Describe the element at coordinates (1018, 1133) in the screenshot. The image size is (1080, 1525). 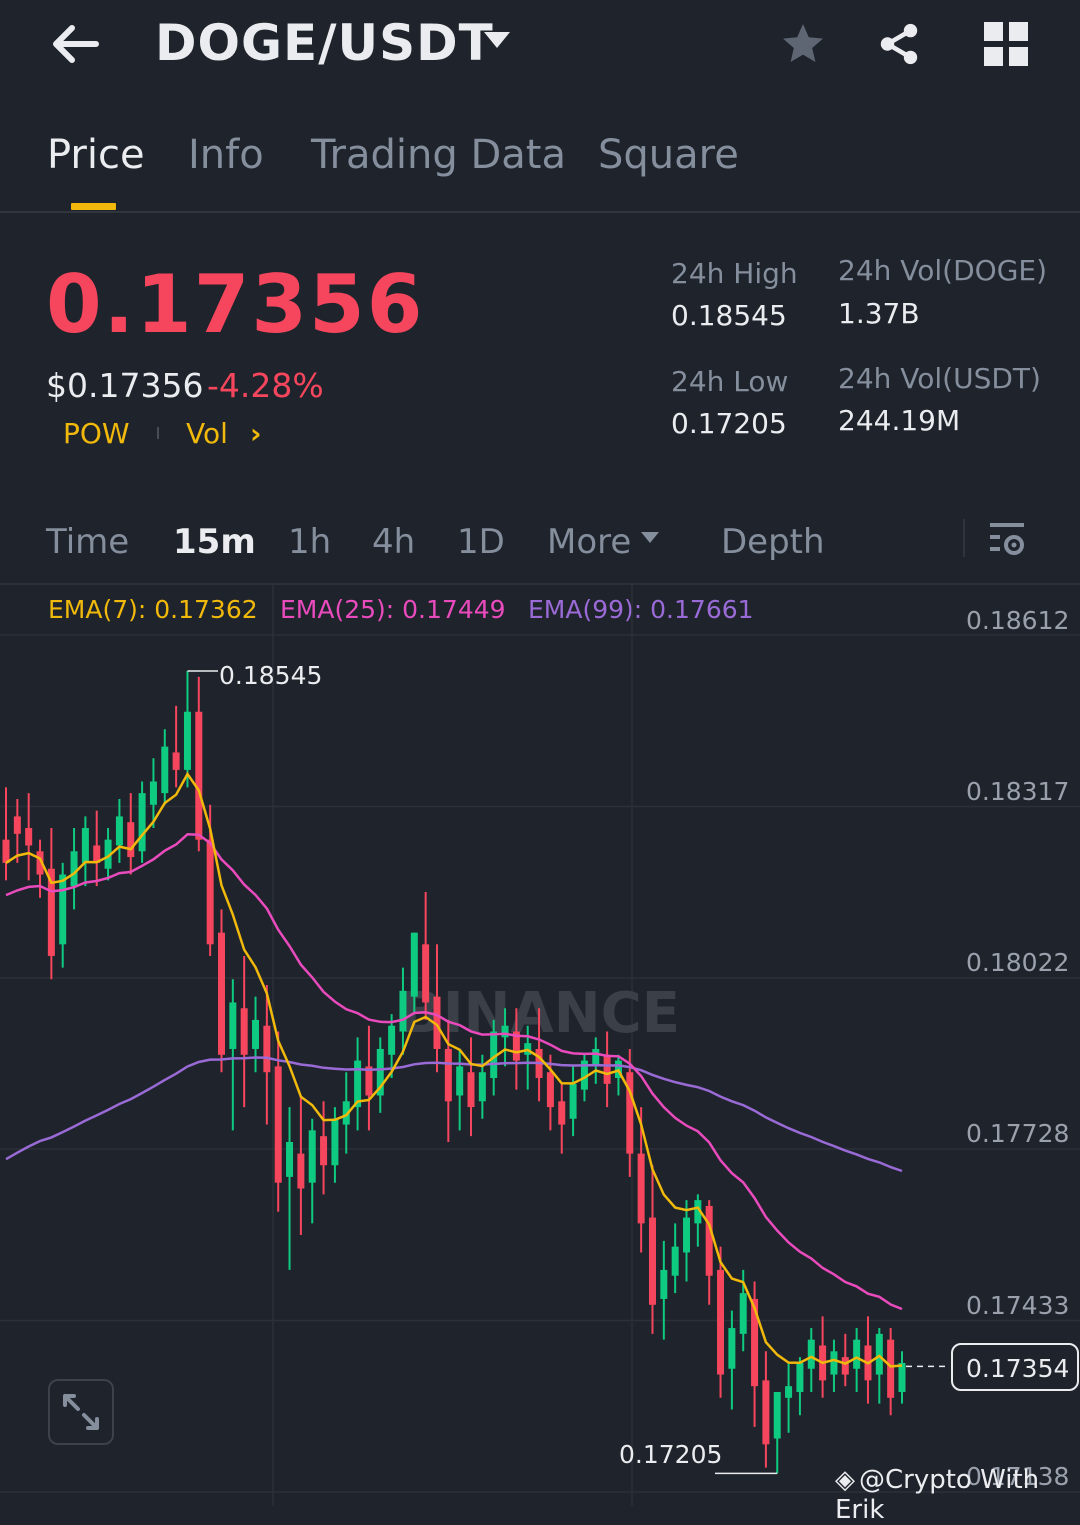
I see `y-axis-label: 0.17728` at that location.